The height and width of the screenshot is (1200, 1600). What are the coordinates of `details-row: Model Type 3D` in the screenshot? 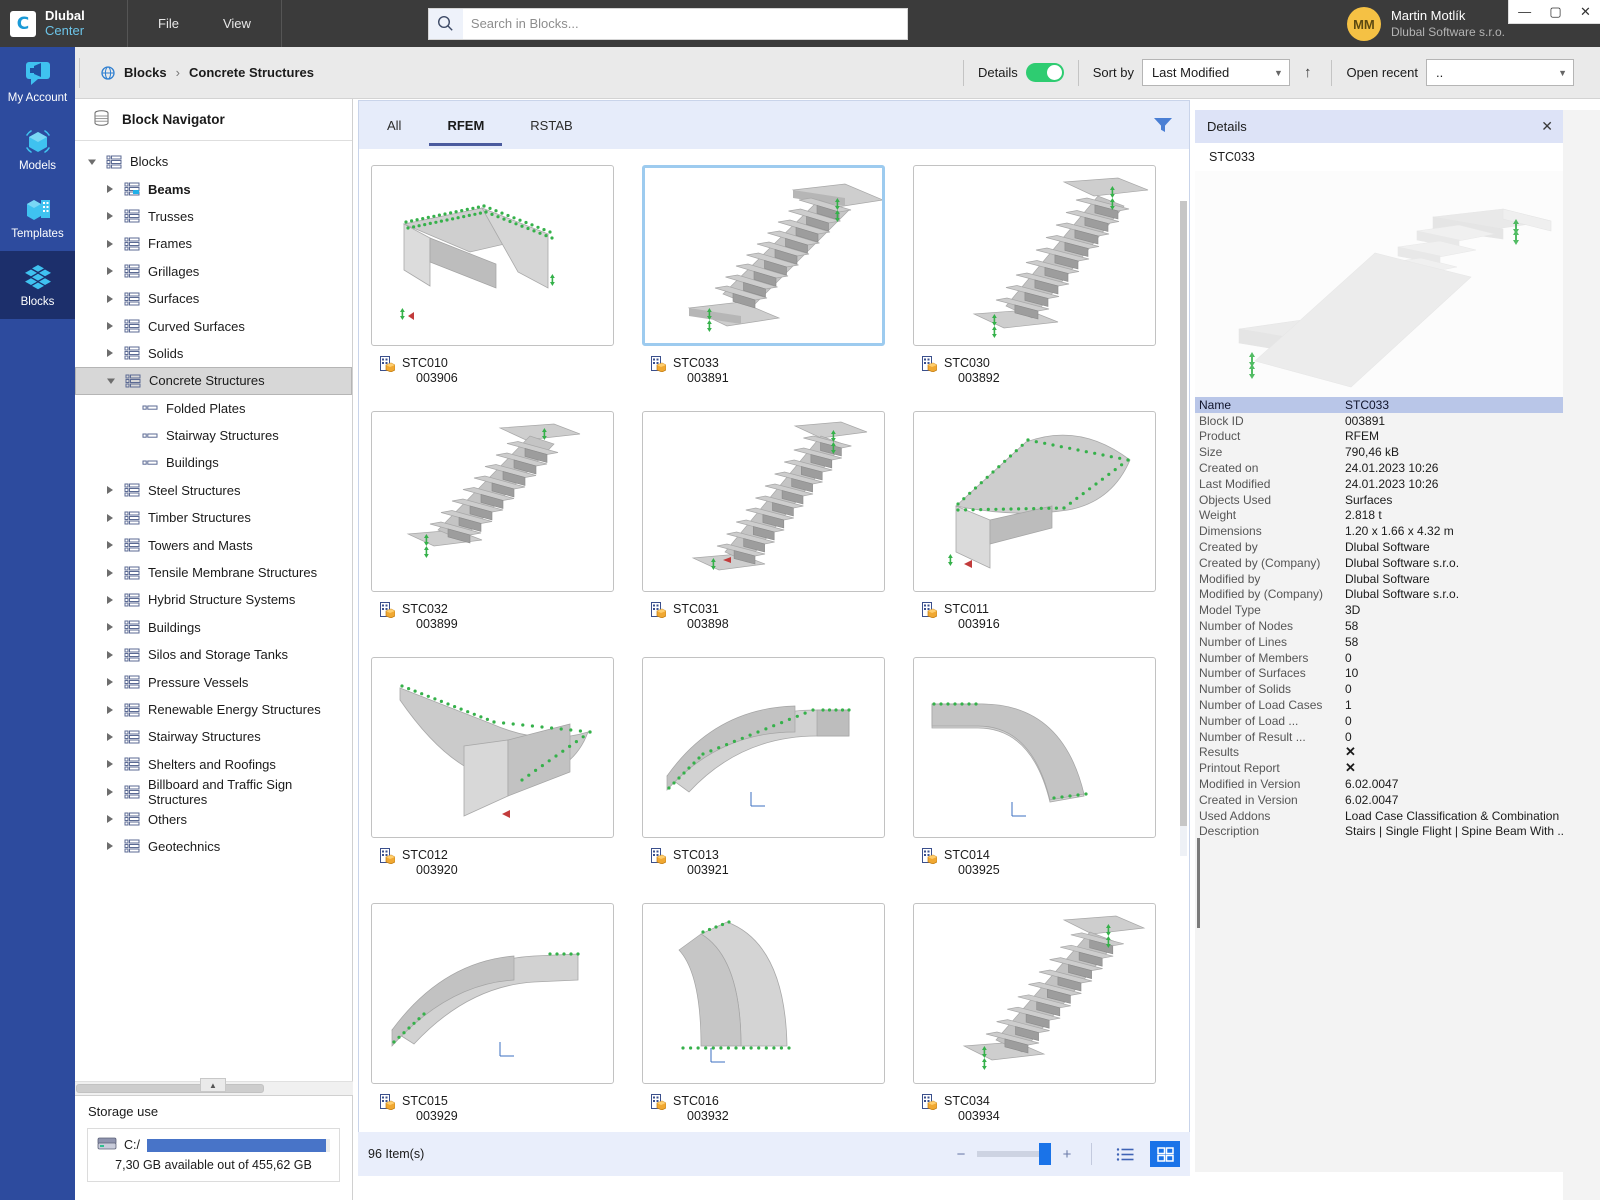 It's located at (1379, 610).